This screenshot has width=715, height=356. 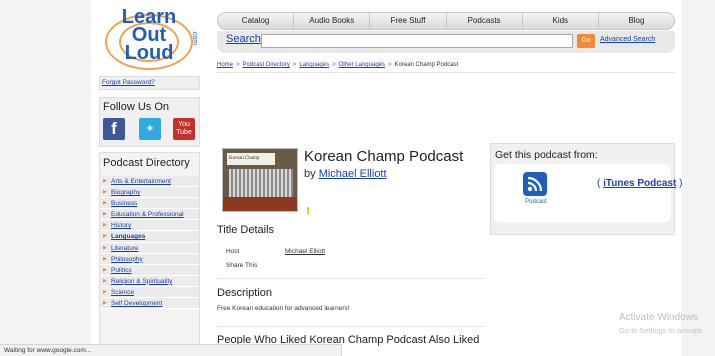 What do you see at coordinates (149, 237) in the screenshot?
I see `directory-item-languages: Languages` at bounding box center [149, 237].